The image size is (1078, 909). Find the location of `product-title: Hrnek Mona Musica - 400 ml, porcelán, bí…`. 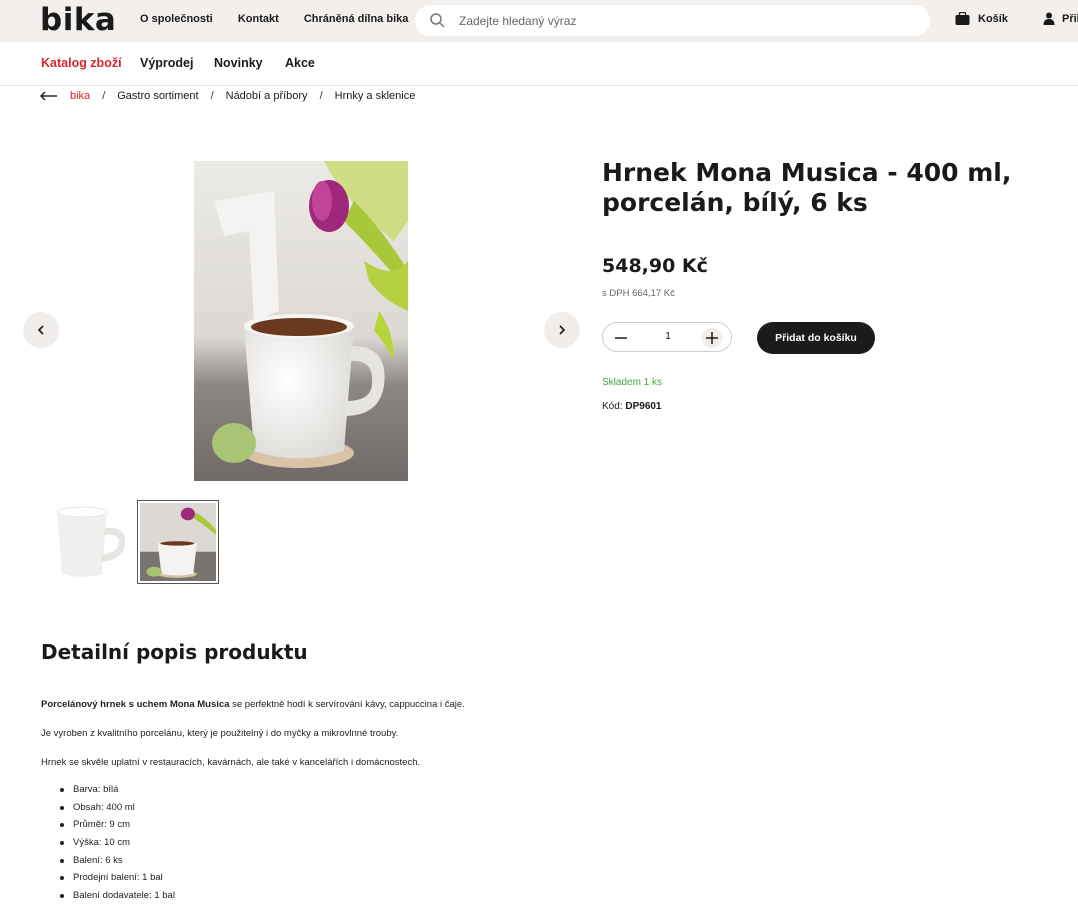

product-title: Hrnek Mona Musica - 400 ml, porcelán, bí… is located at coordinates (807, 187).